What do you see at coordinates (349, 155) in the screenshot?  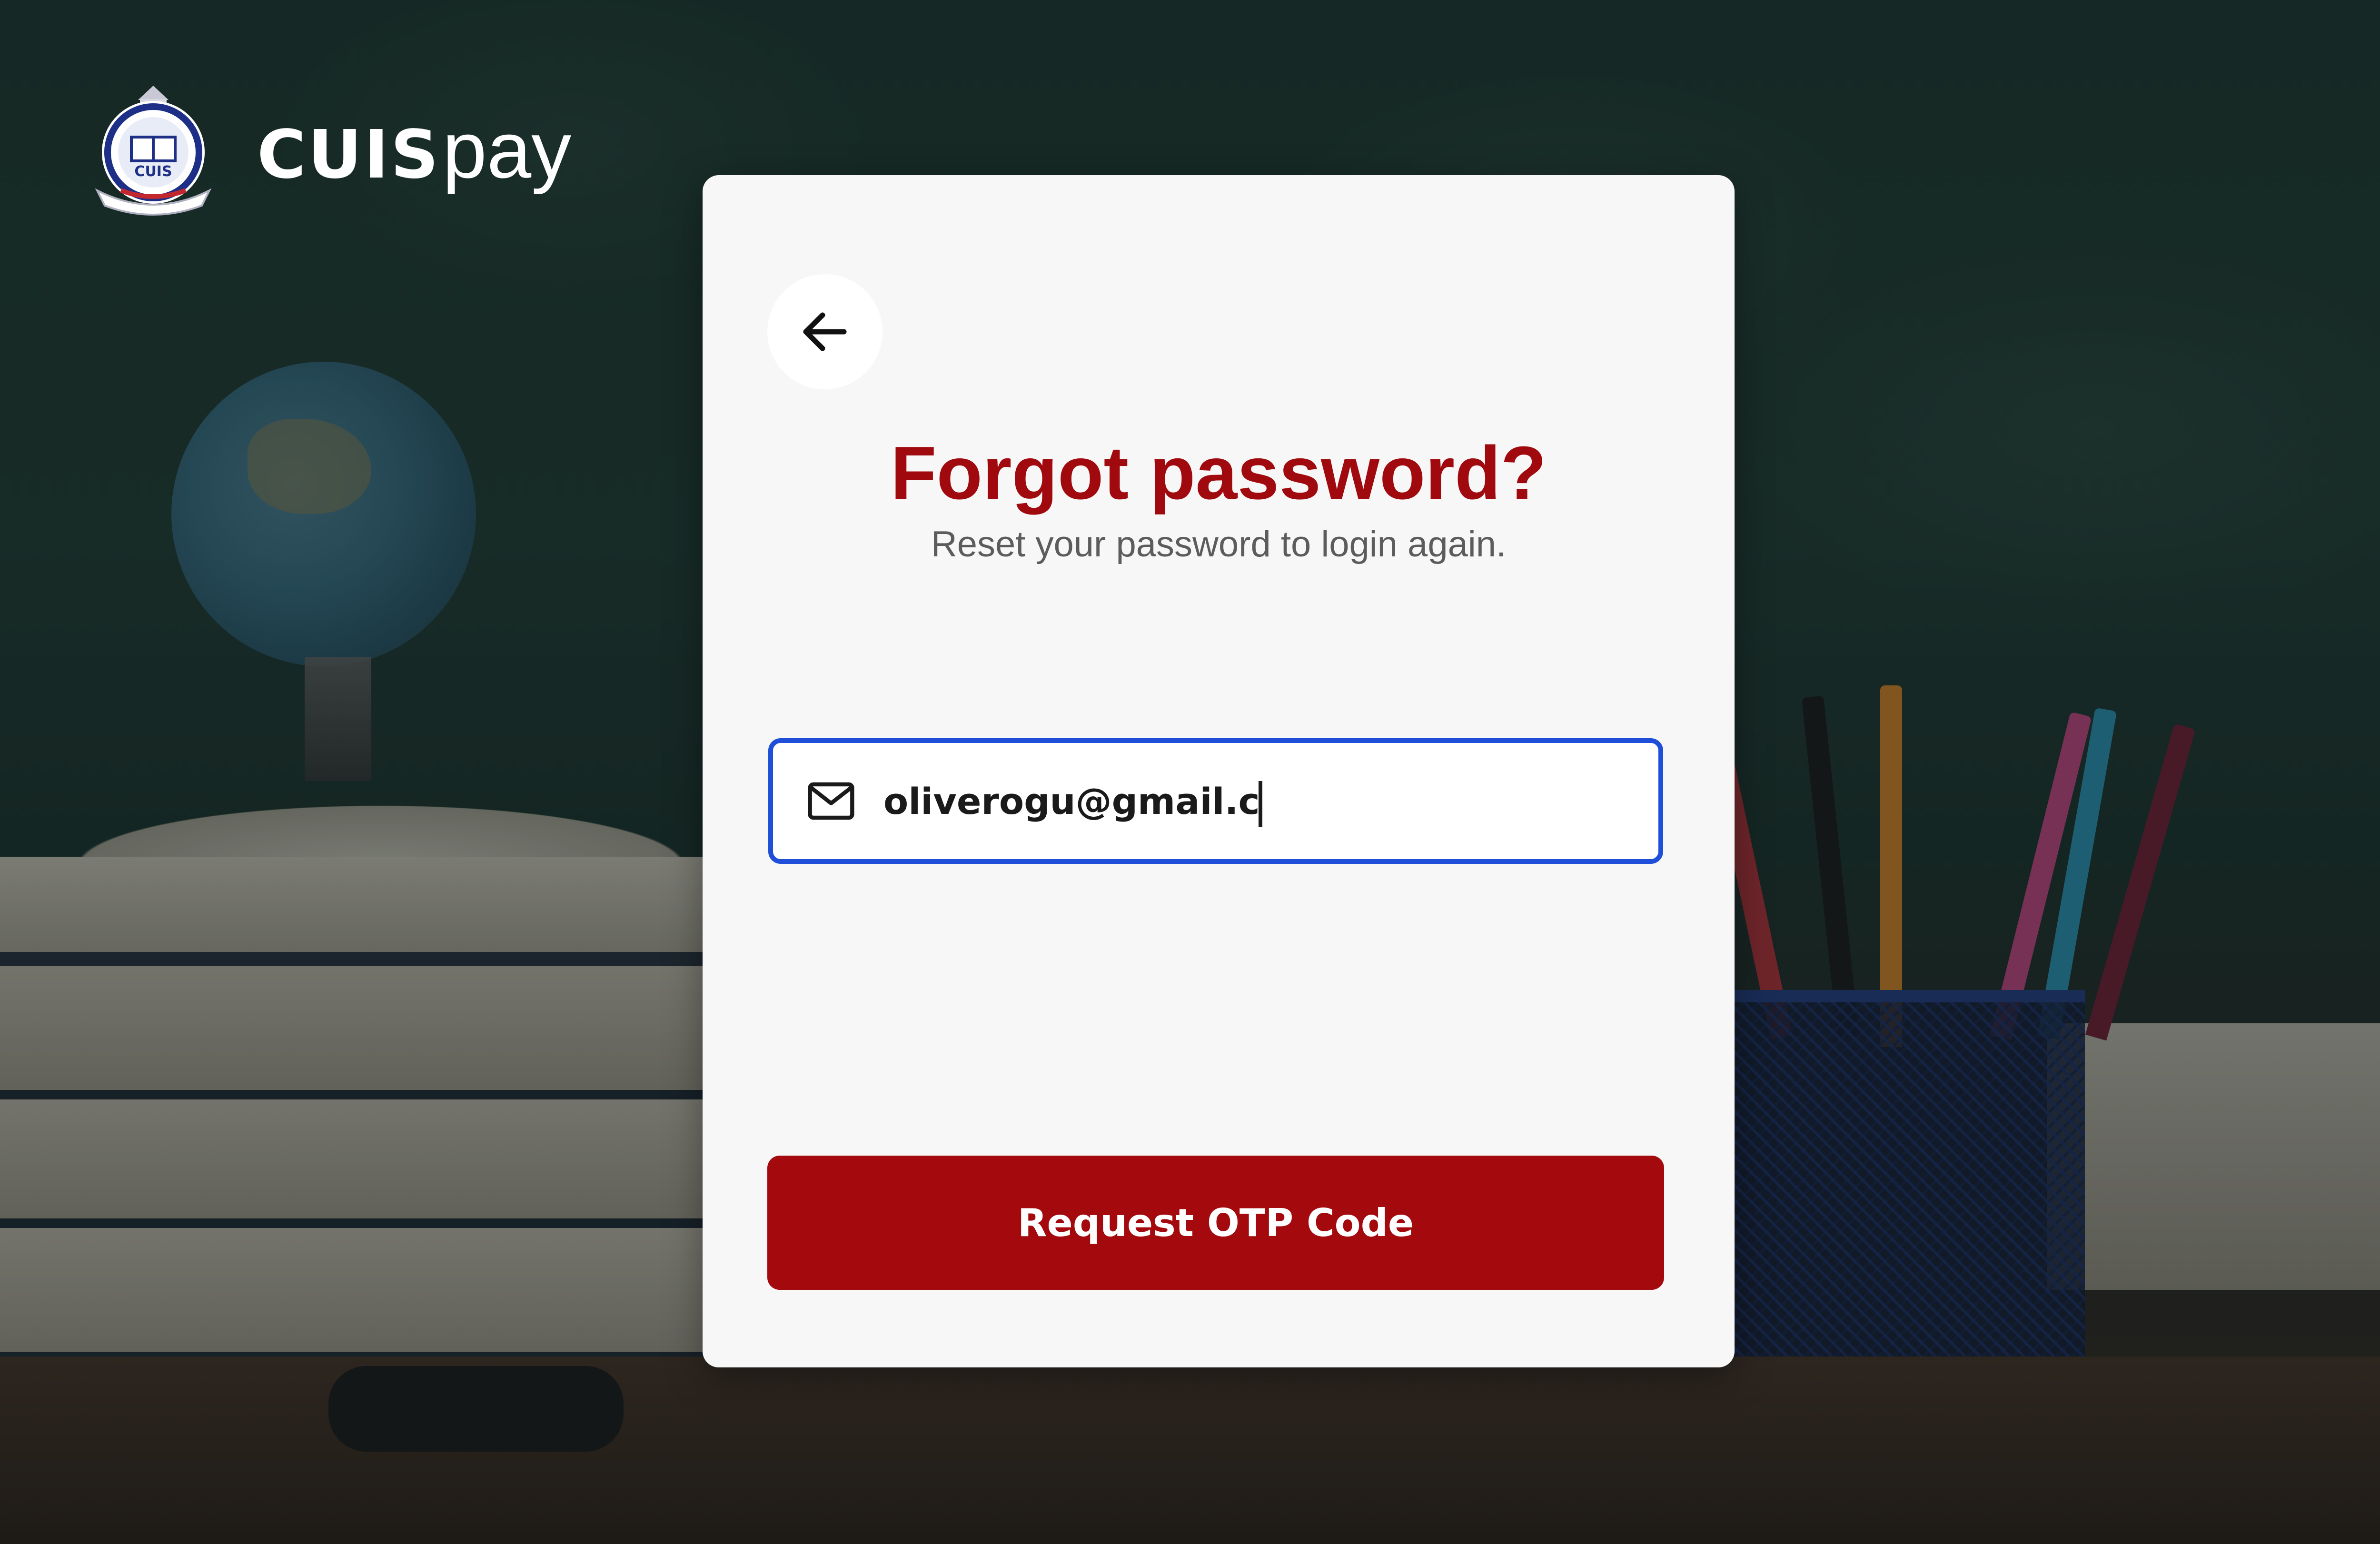 I see `brand-name-strong: CUIS` at bounding box center [349, 155].